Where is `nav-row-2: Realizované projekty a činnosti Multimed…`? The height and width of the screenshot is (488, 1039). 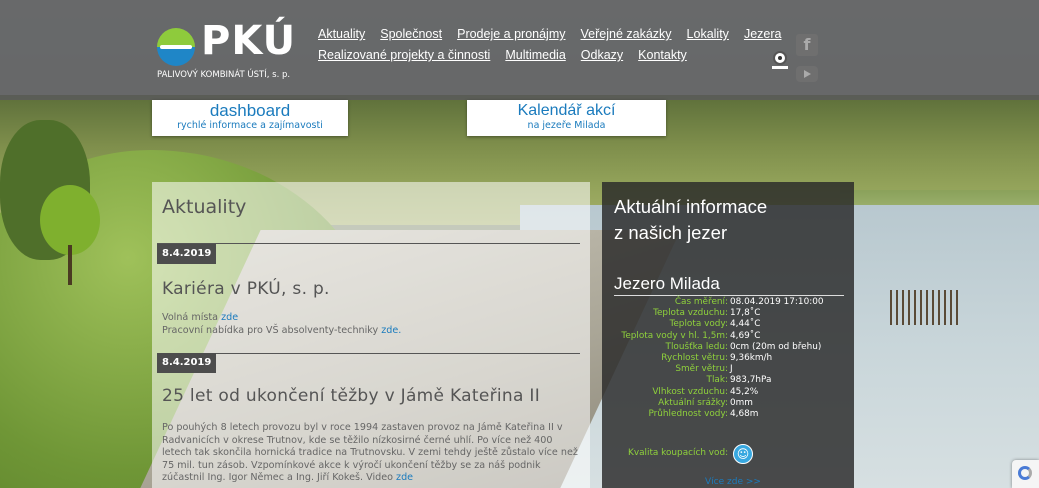 nav-row-2: Realizované projekty a činnosti Multimed… is located at coordinates (553, 55).